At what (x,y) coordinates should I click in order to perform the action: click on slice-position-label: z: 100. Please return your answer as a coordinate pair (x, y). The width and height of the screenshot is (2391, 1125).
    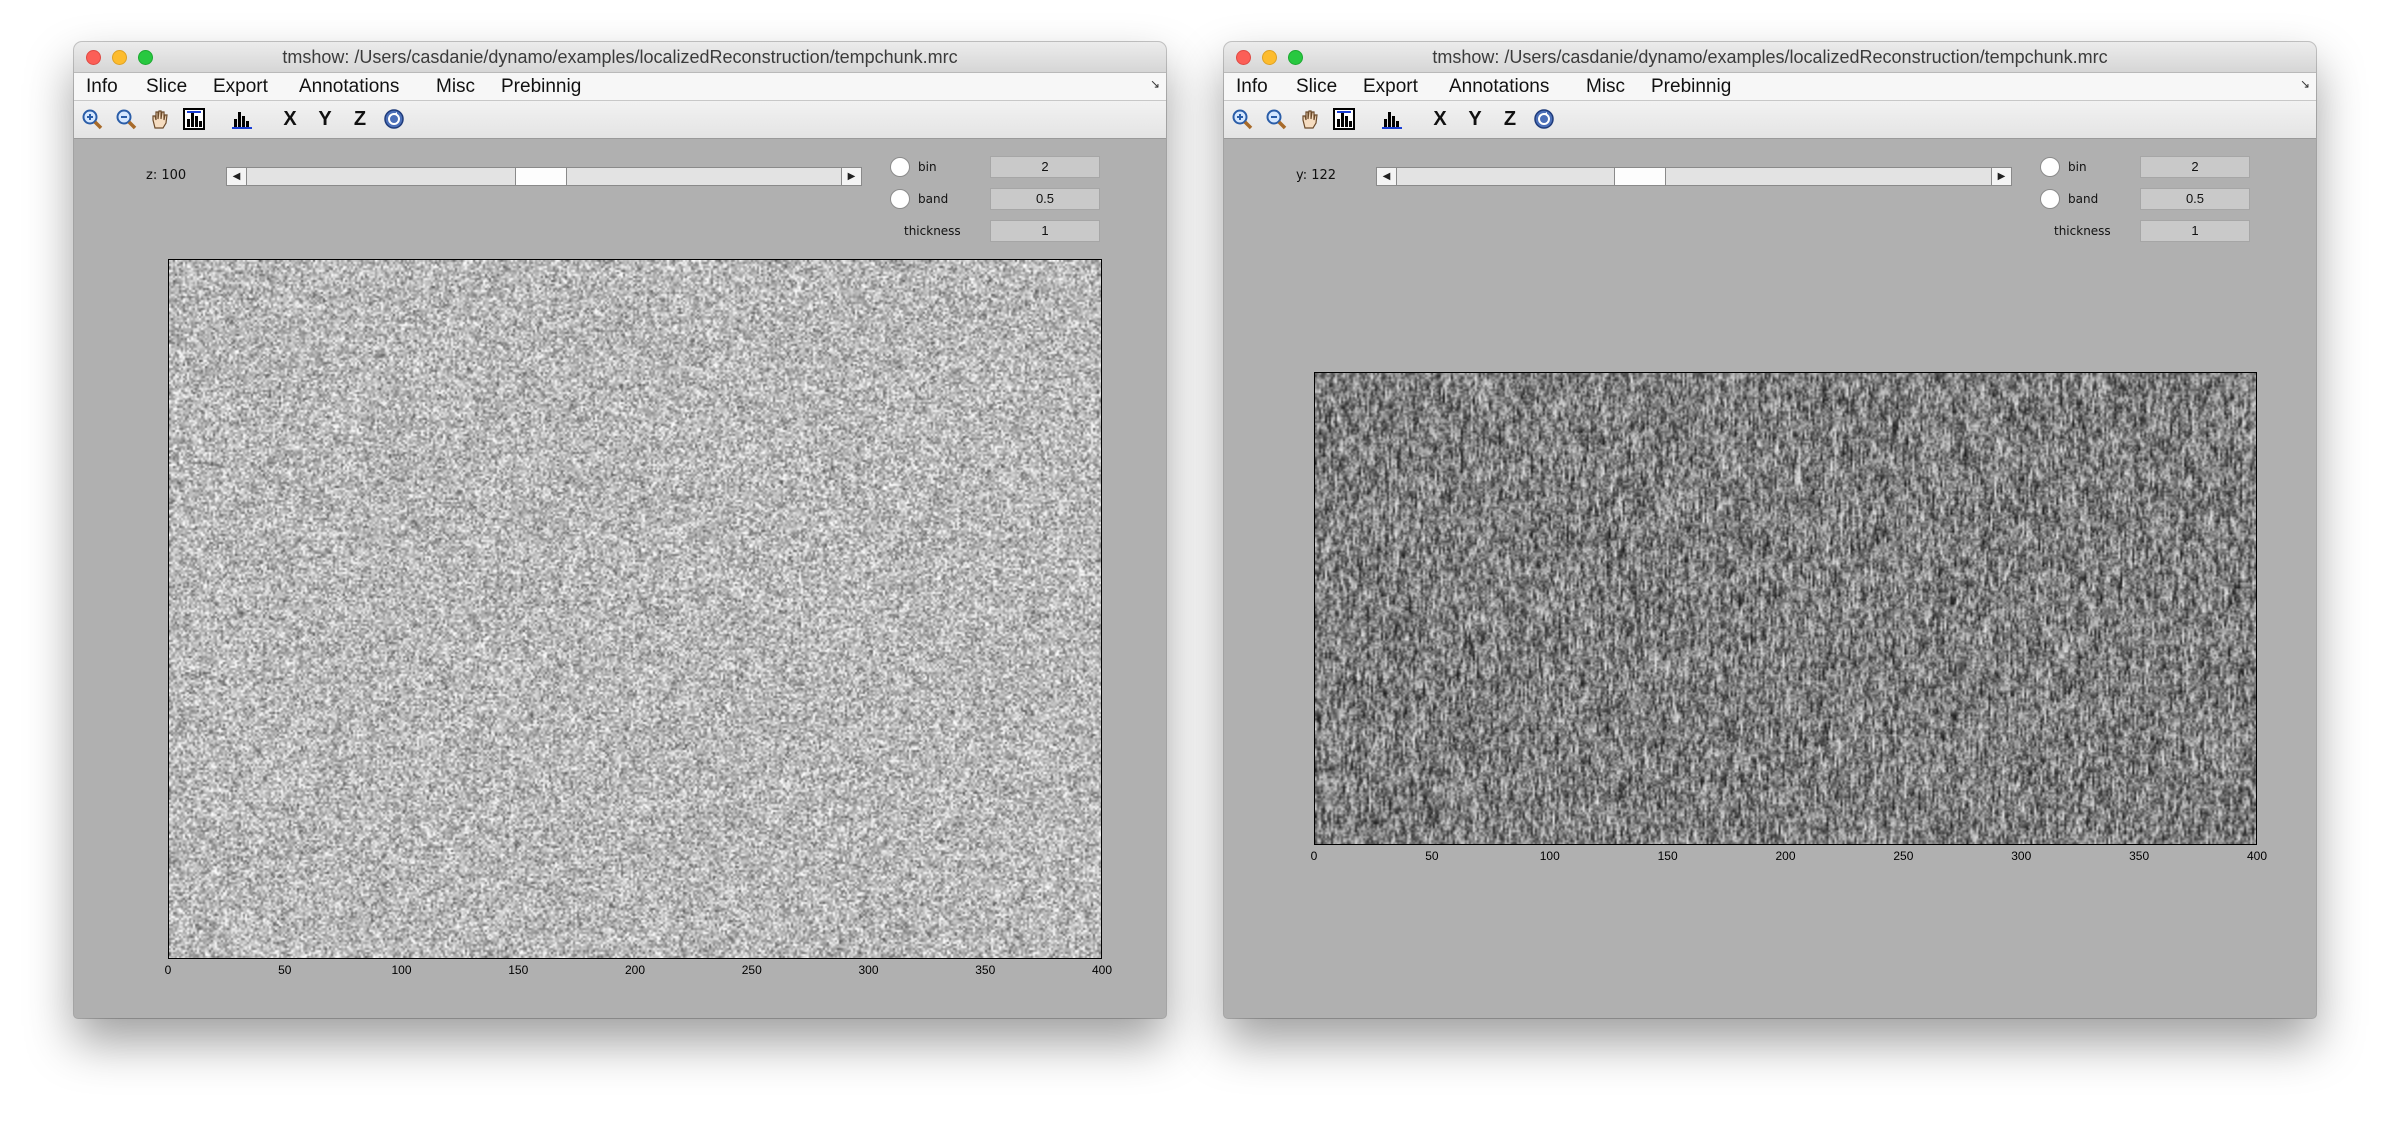
    Looking at the image, I should click on (166, 175).